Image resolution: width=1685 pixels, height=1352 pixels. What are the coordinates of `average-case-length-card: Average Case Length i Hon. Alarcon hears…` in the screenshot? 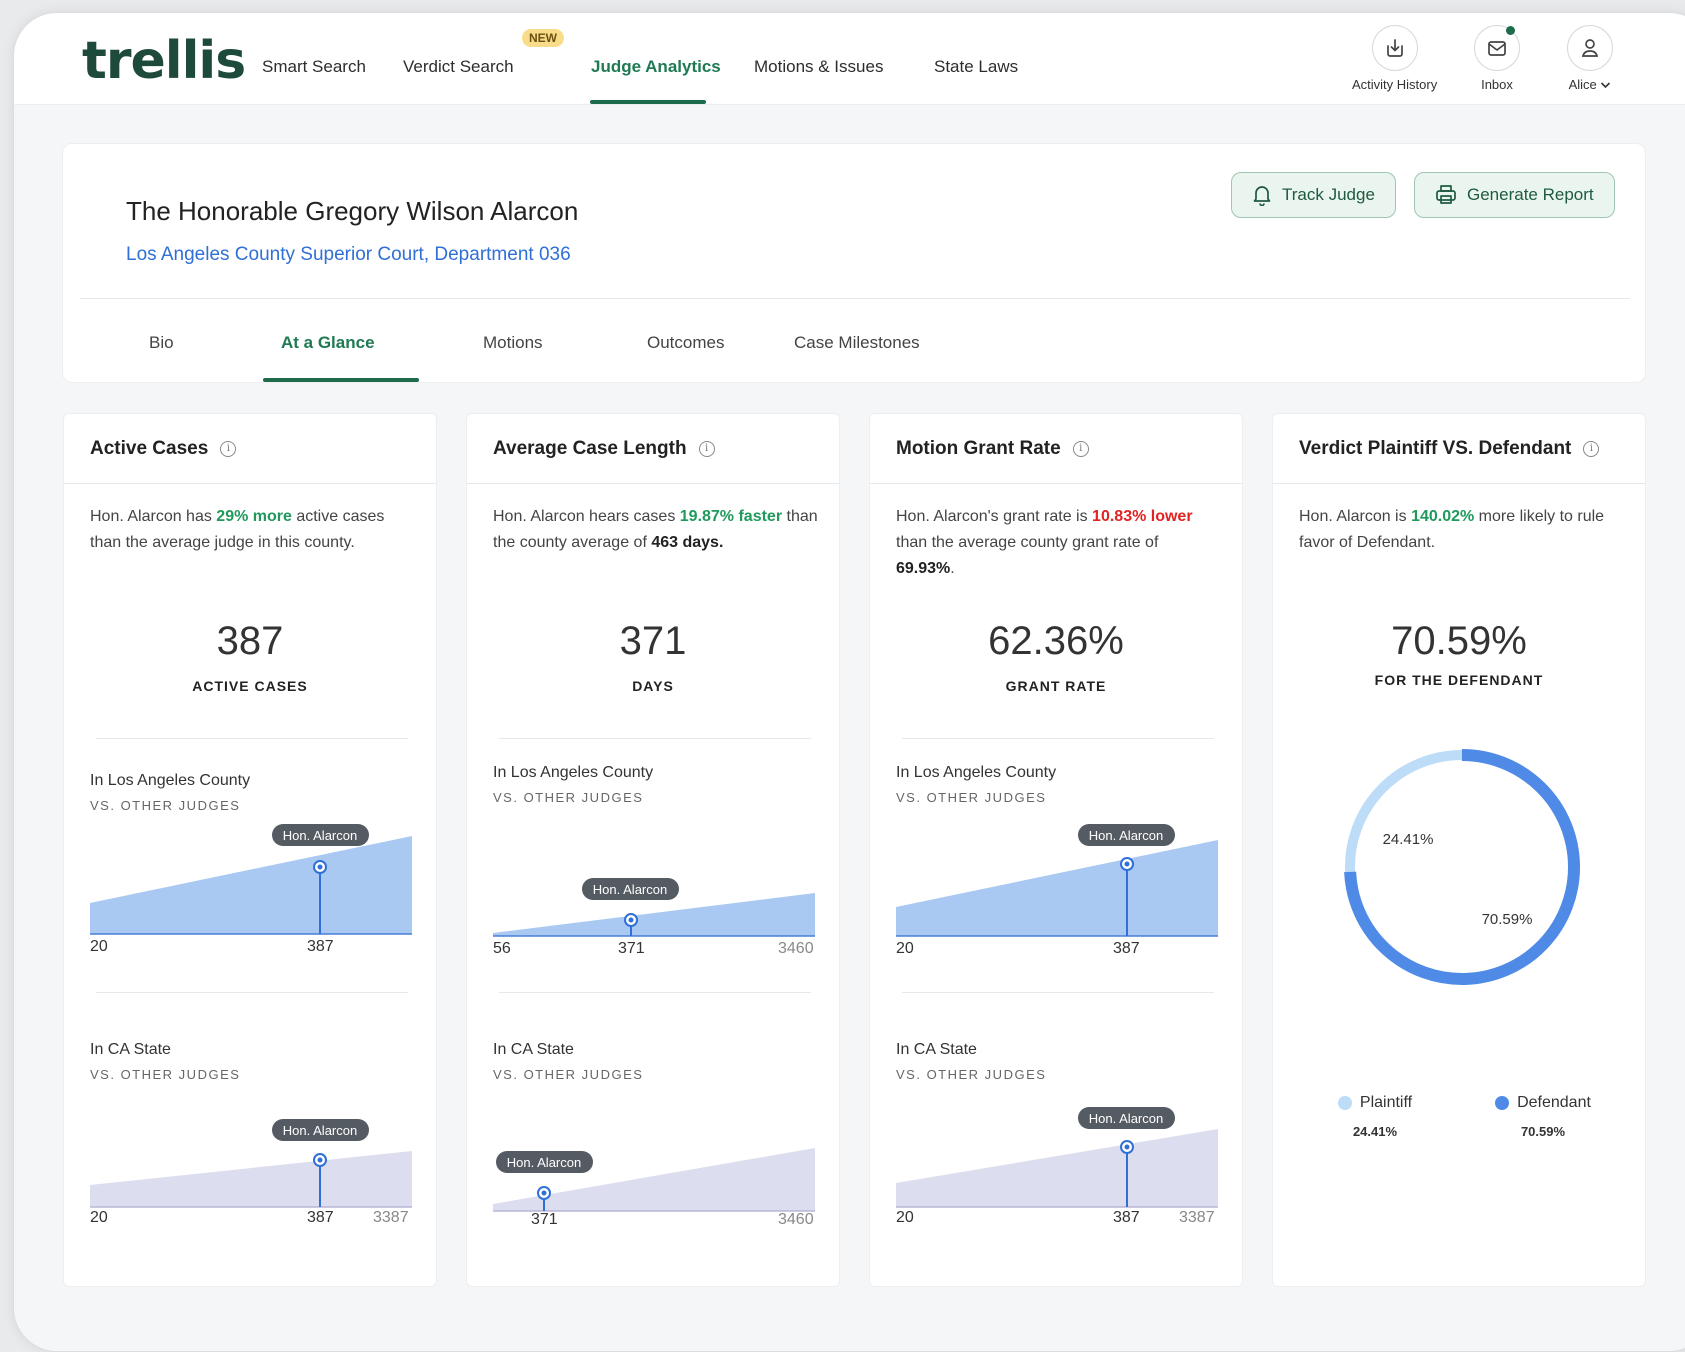 It's located at (653, 850).